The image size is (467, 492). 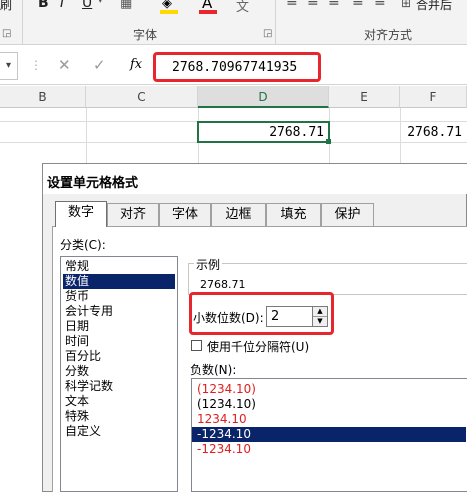 I want to click on merge-icon: ⊞, so click(x=406, y=5).